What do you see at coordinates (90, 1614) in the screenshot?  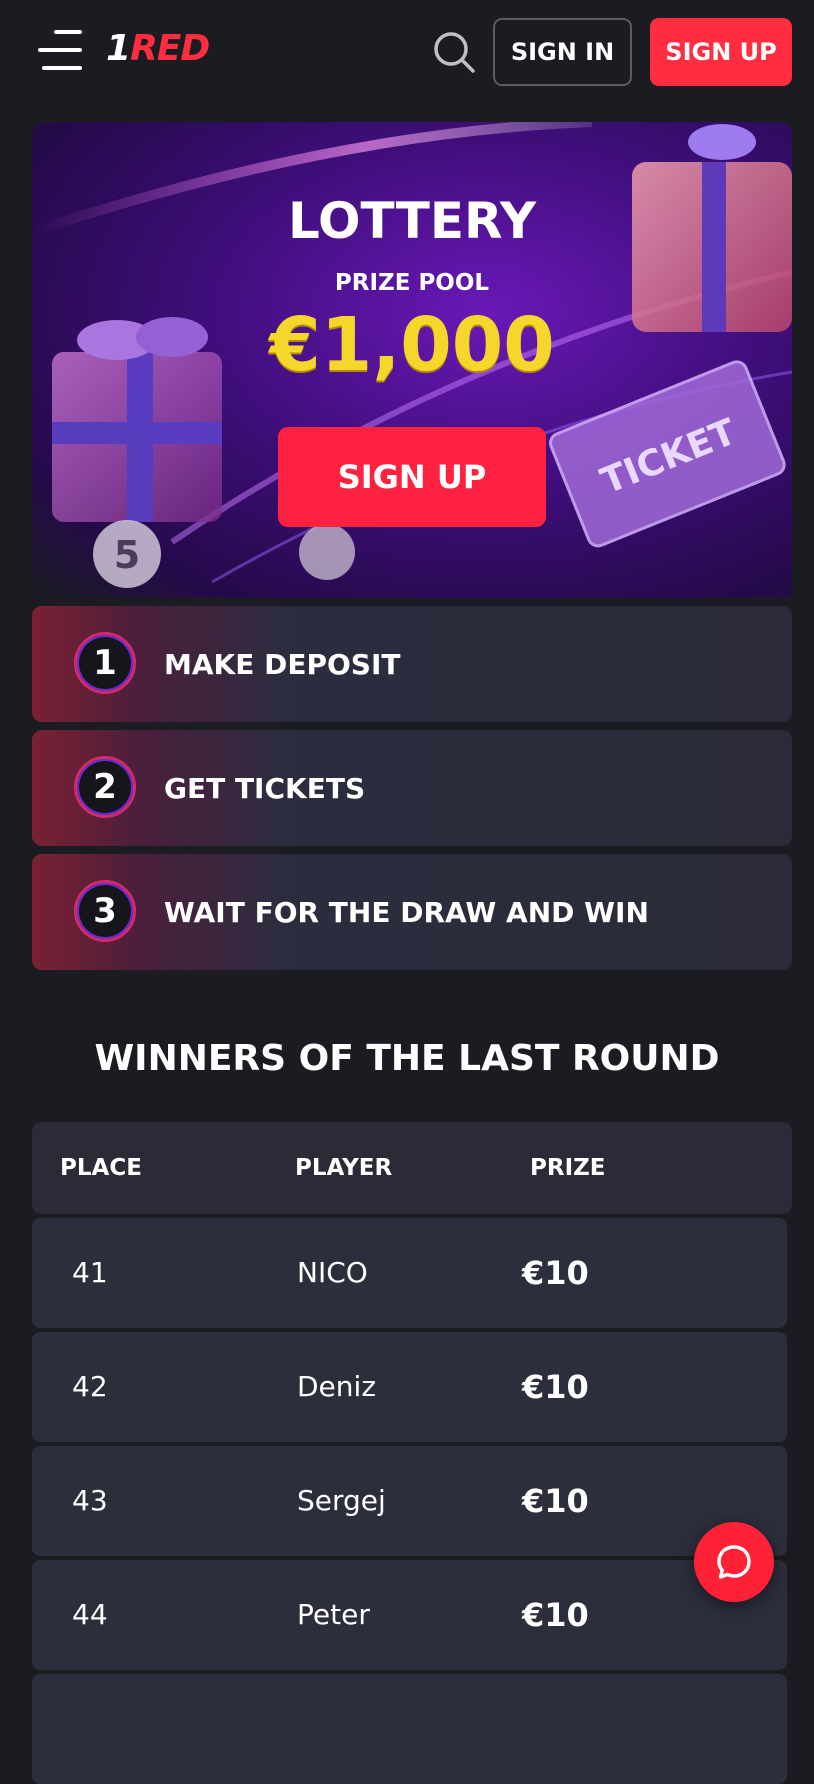 I see `row-place: 44` at bounding box center [90, 1614].